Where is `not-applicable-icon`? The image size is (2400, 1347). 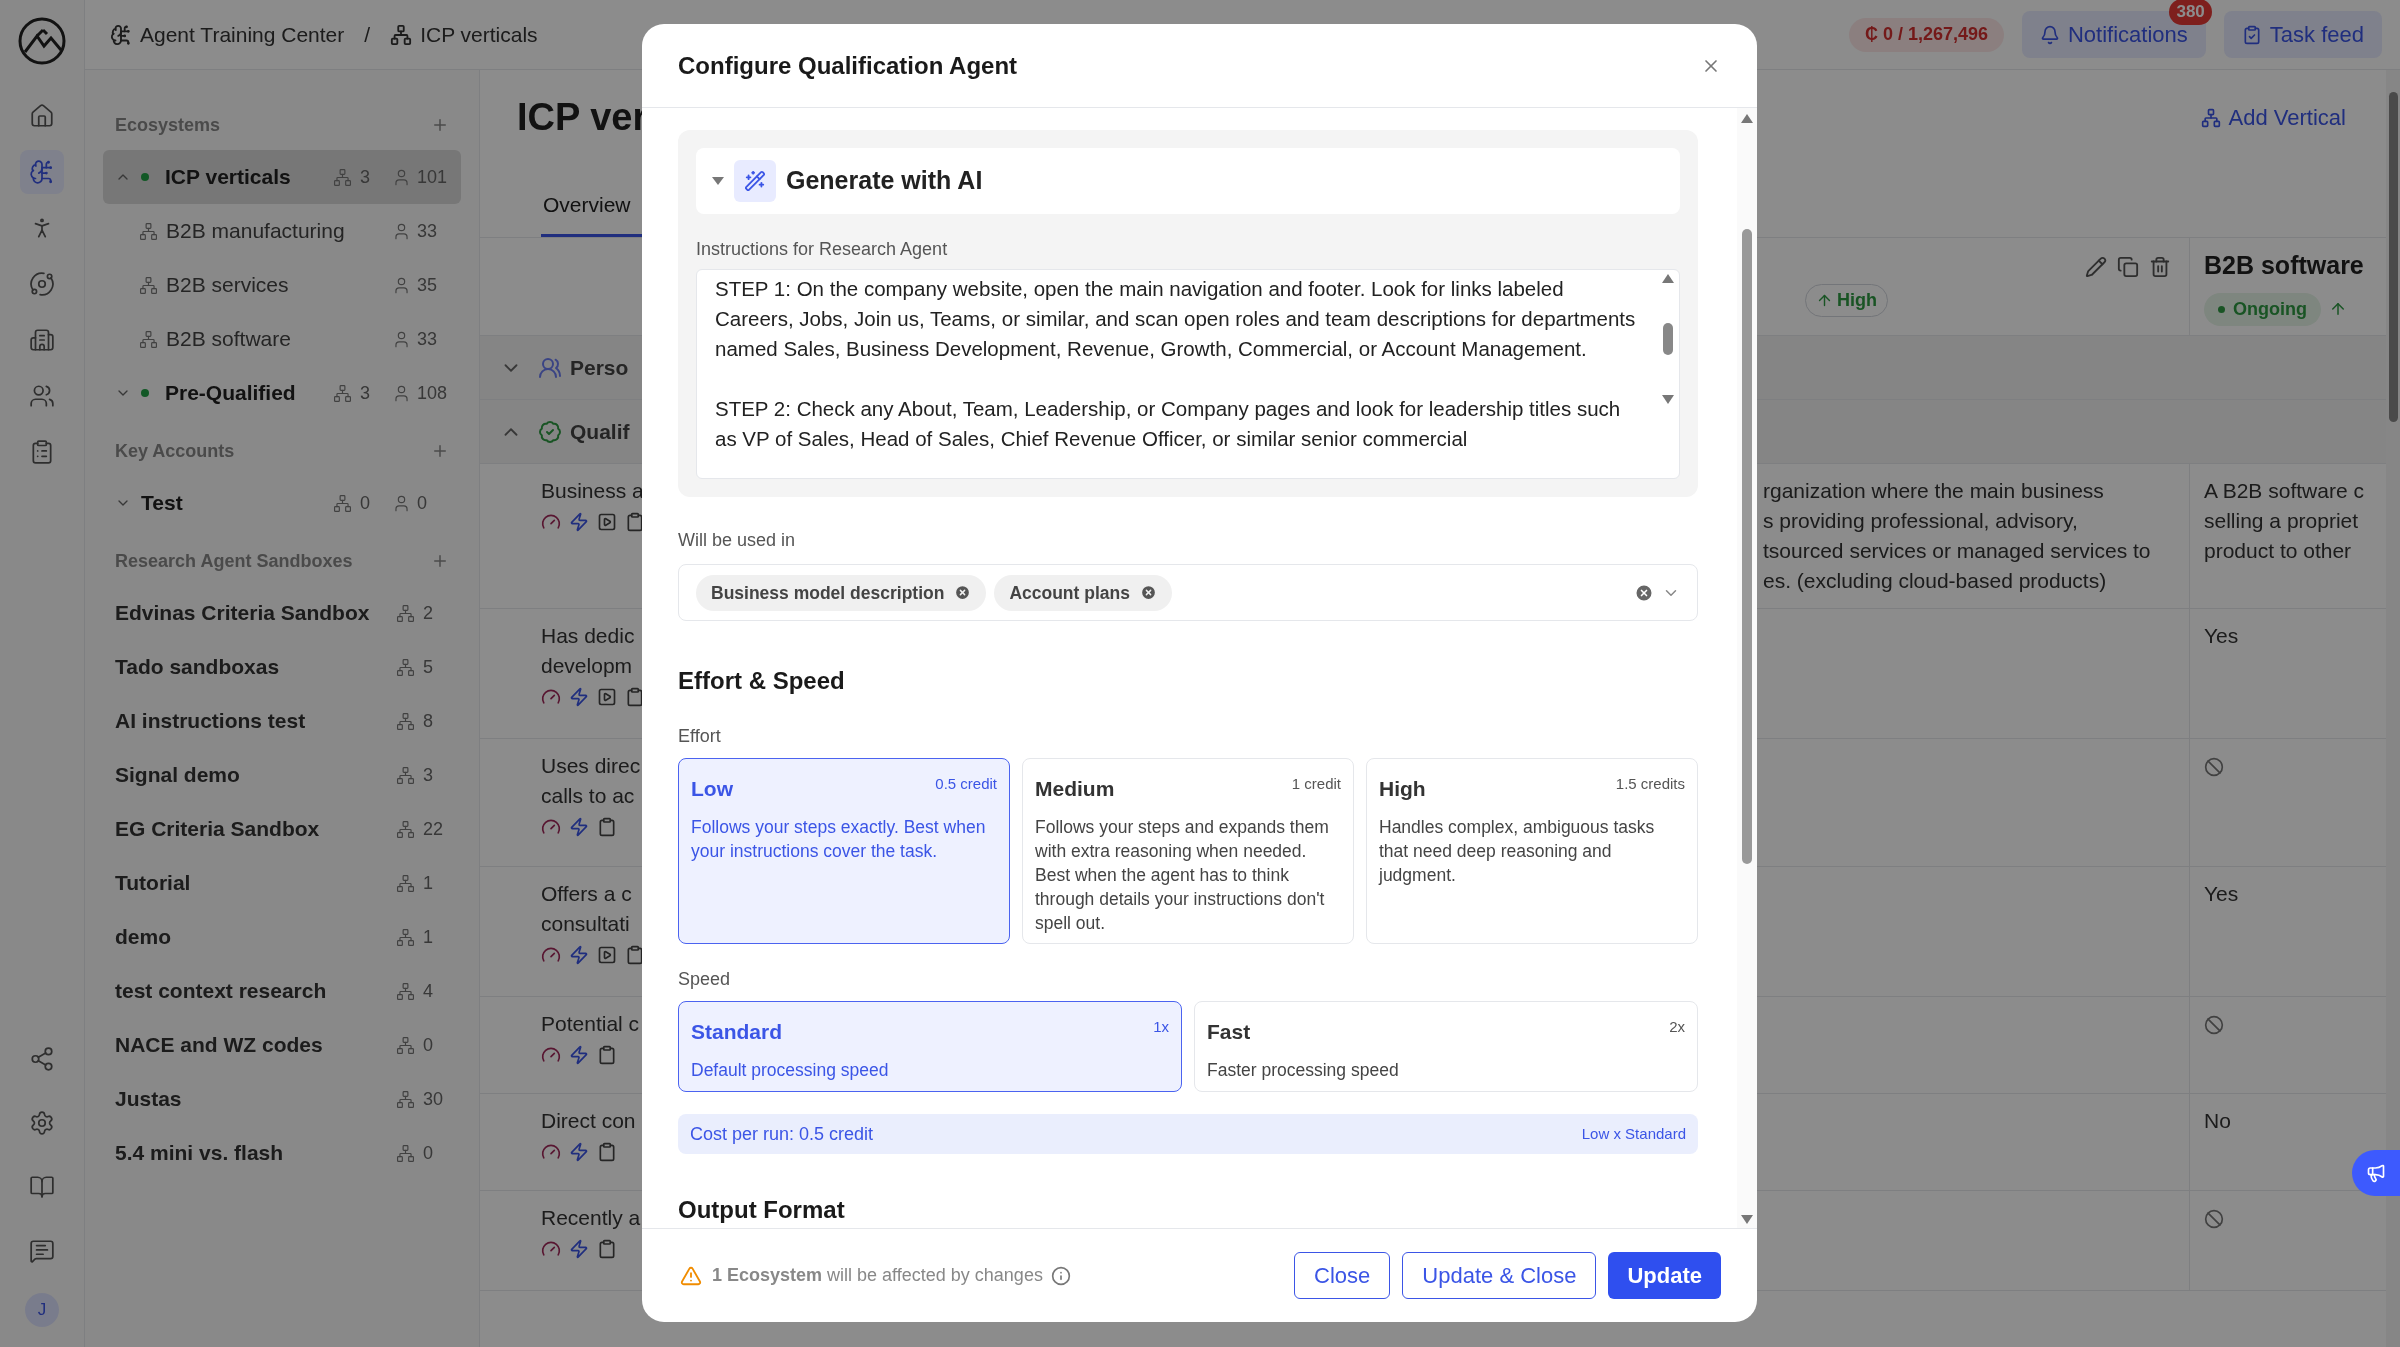
not-applicable-icon is located at coordinates (2214, 1219).